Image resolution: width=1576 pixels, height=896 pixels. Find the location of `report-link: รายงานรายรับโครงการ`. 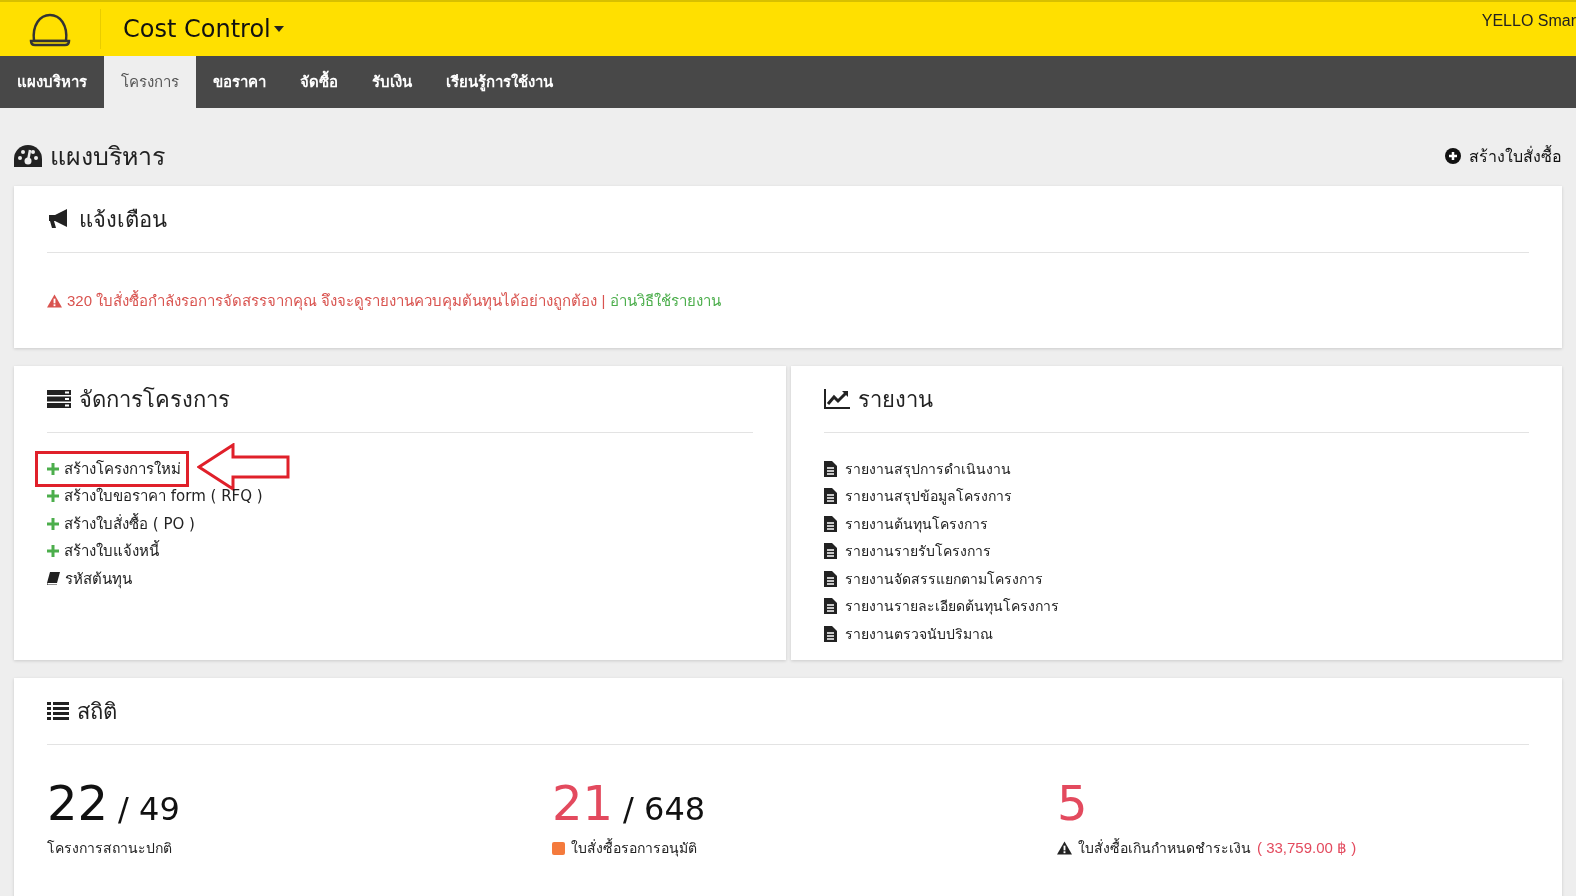

report-link: รายงานรายรับโครงการ is located at coordinates (907, 551).